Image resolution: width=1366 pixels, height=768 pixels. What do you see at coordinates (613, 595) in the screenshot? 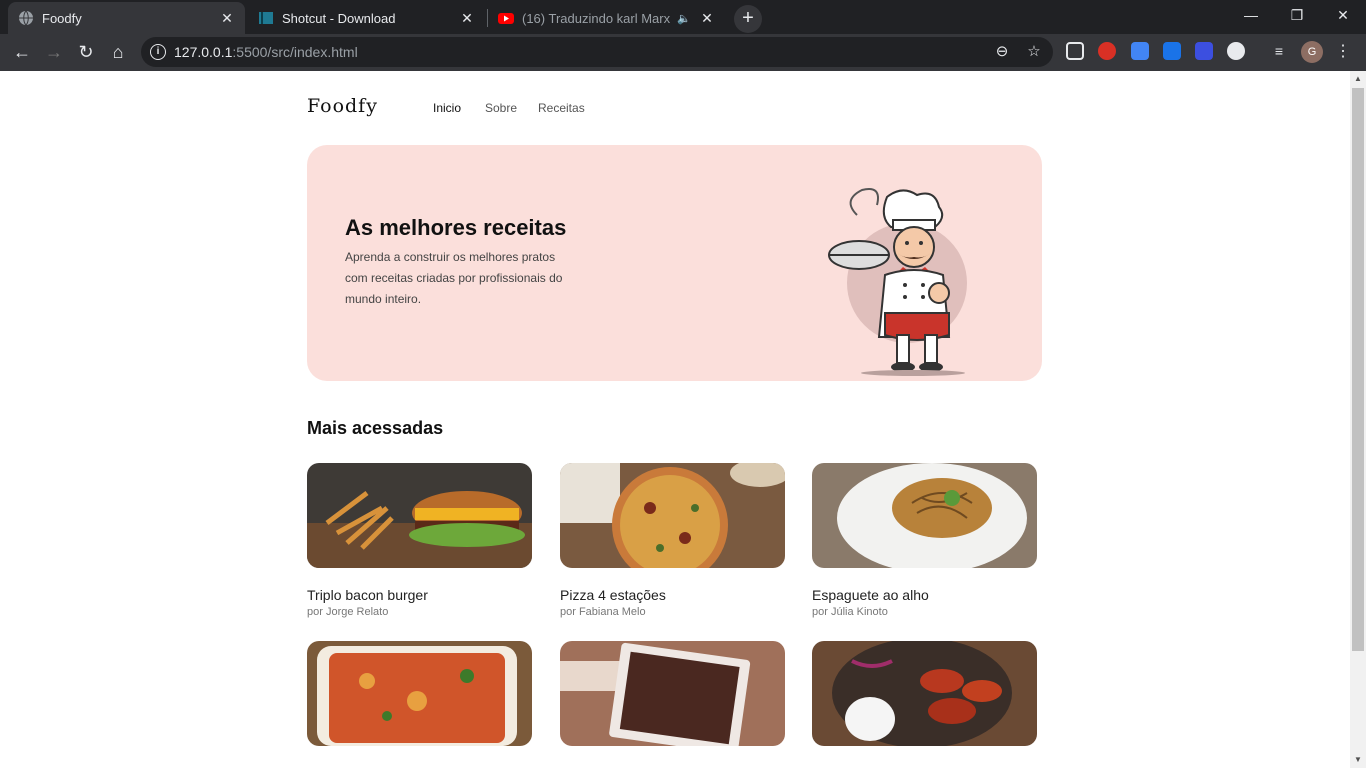
I see `recipe-title: Pizza 4 estações` at bounding box center [613, 595].